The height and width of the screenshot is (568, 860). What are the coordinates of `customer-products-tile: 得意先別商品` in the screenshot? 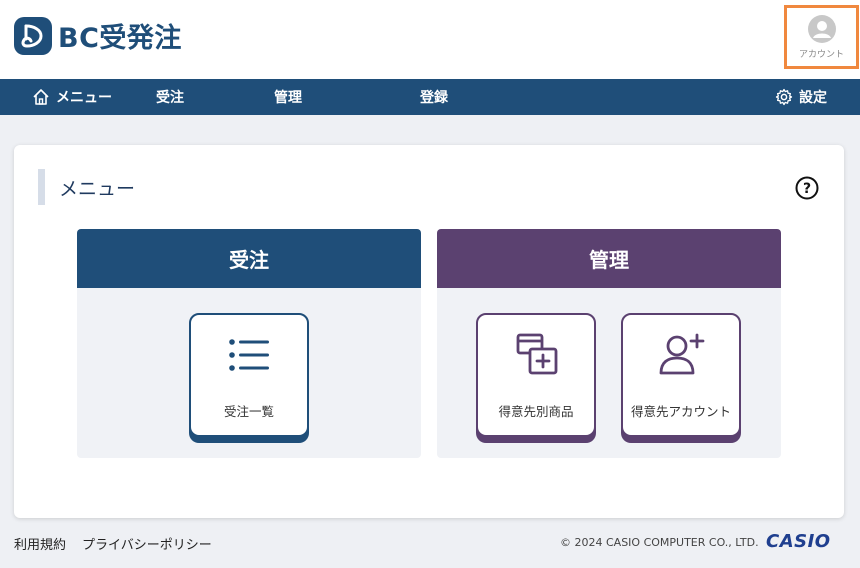 It's located at (536, 375).